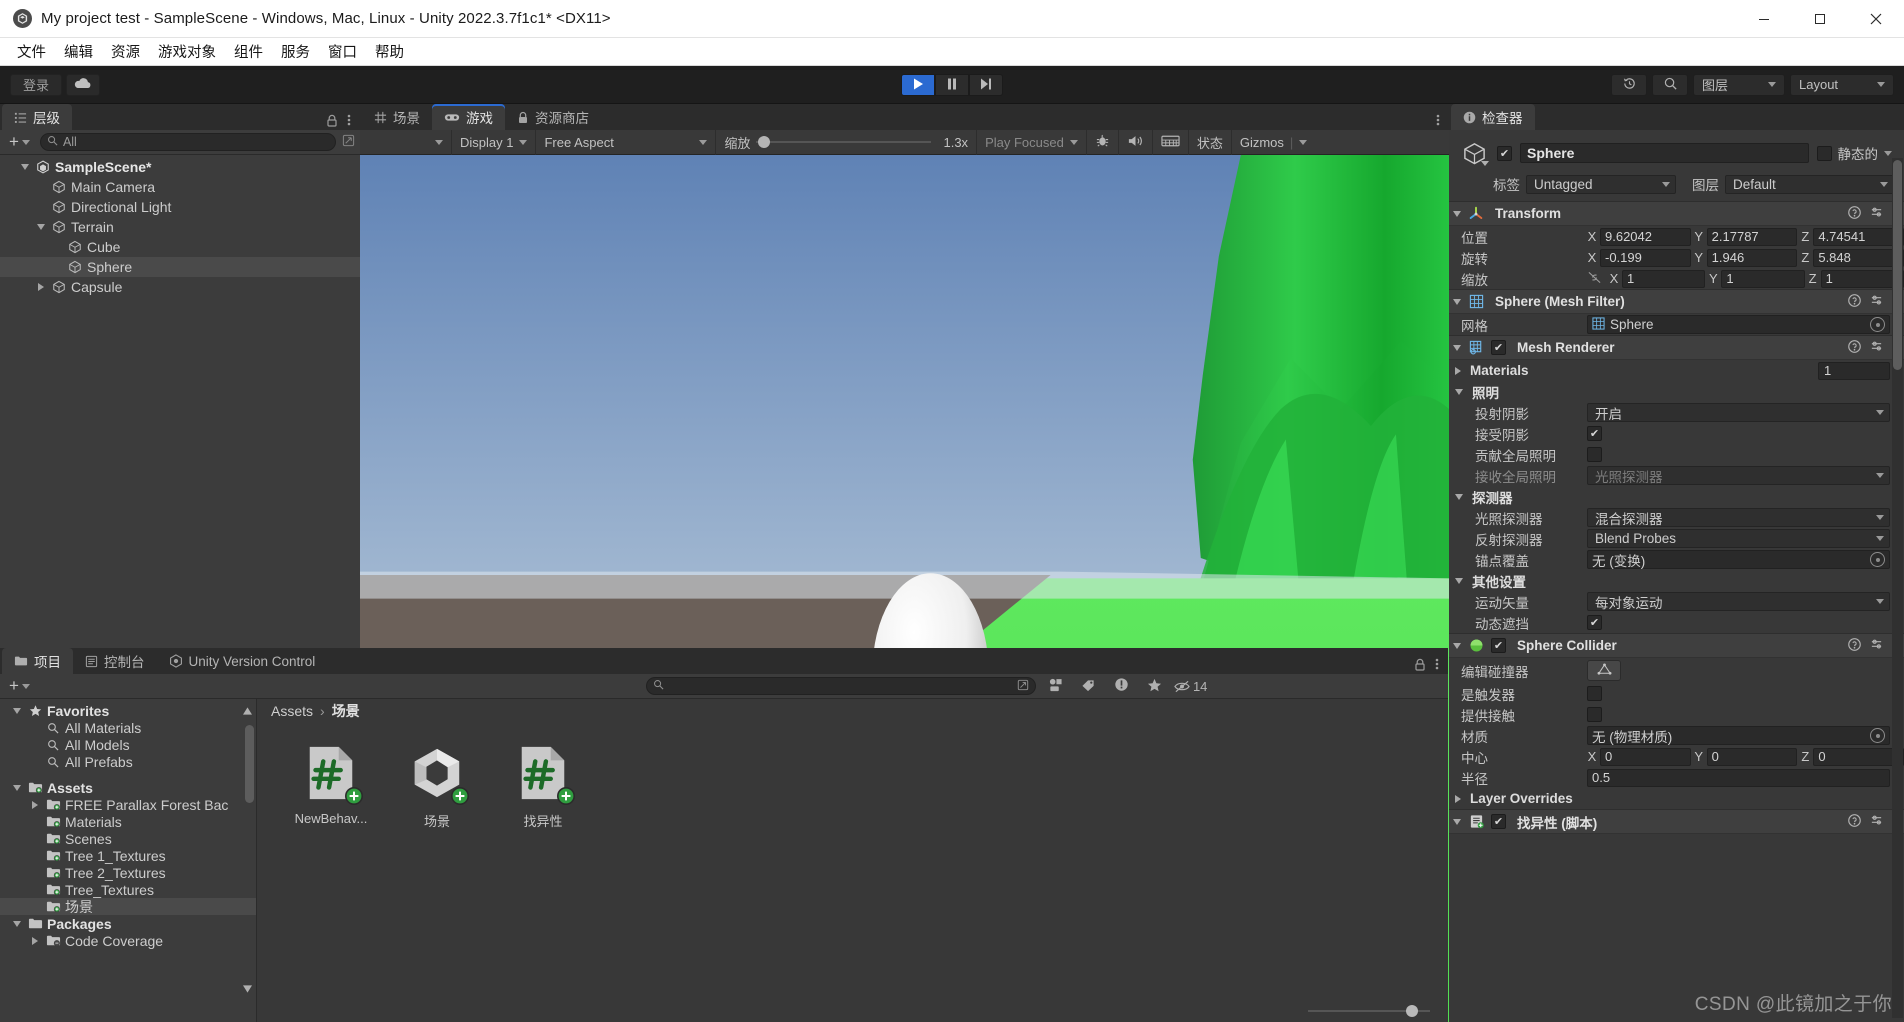 The height and width of the screenshot is (1022, 1904). I want to click on pause-button, so click(952, 84).